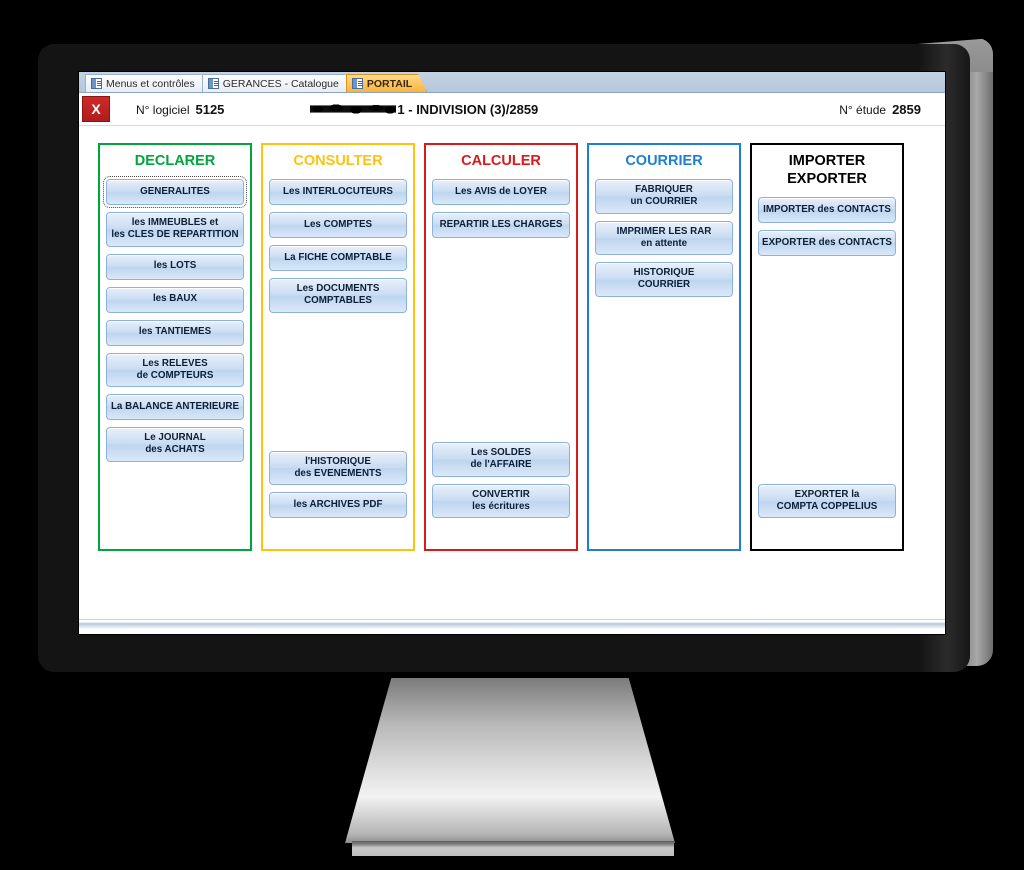 Image resolution: width=1024 pixels, height=870 pixels. Describe the element at coordinates (338, 225) in the screenshot. I see `menu-button: Les COMPTES` at that location.